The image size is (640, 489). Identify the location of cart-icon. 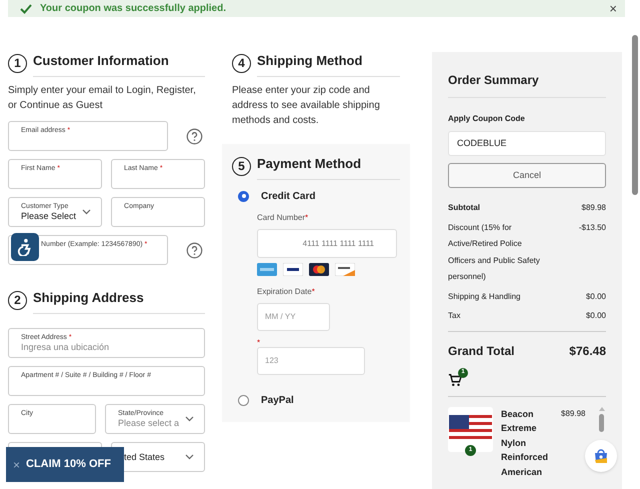
(455, 379).